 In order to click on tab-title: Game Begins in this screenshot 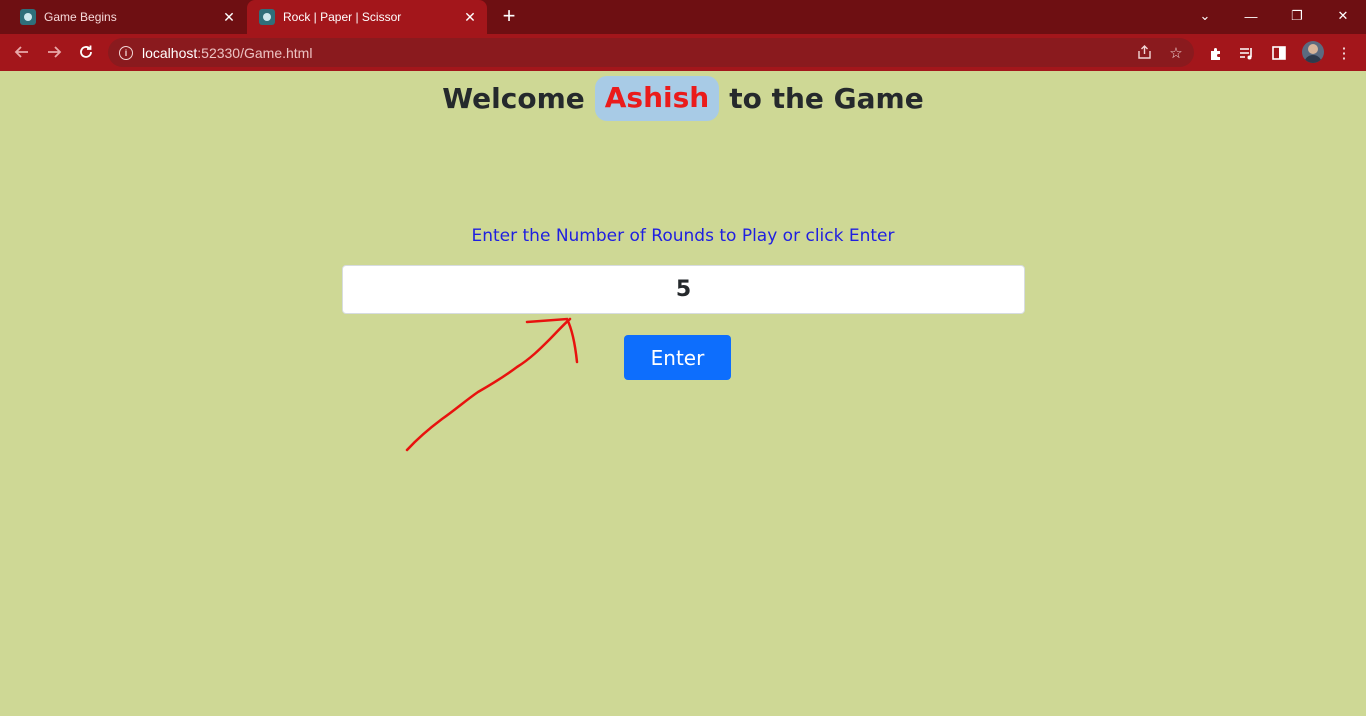, I will do `click(80, 17)`.